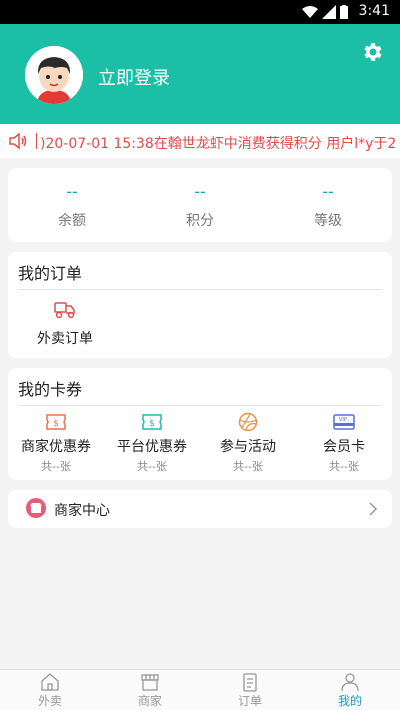  I want to click on coupon-label: 会员卡, so click(344, 447).